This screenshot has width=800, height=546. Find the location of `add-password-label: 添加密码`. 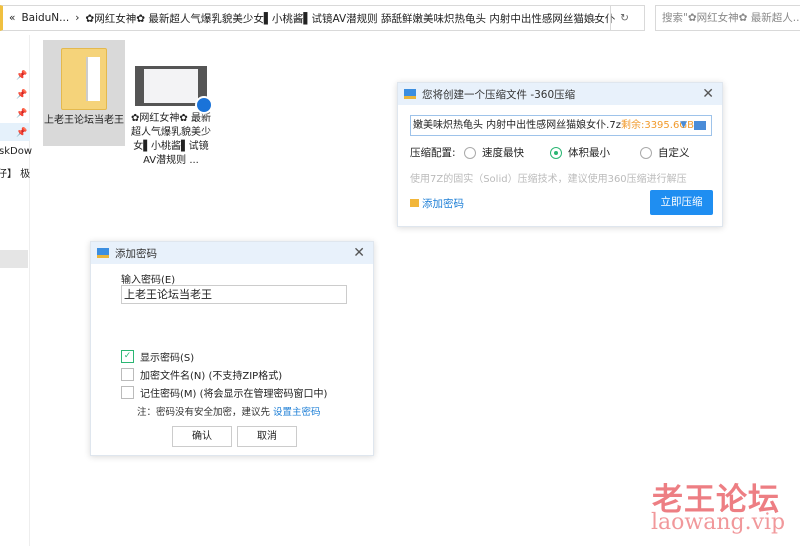

add-password-label: 添加密码 is located at coordinates (443, 204).